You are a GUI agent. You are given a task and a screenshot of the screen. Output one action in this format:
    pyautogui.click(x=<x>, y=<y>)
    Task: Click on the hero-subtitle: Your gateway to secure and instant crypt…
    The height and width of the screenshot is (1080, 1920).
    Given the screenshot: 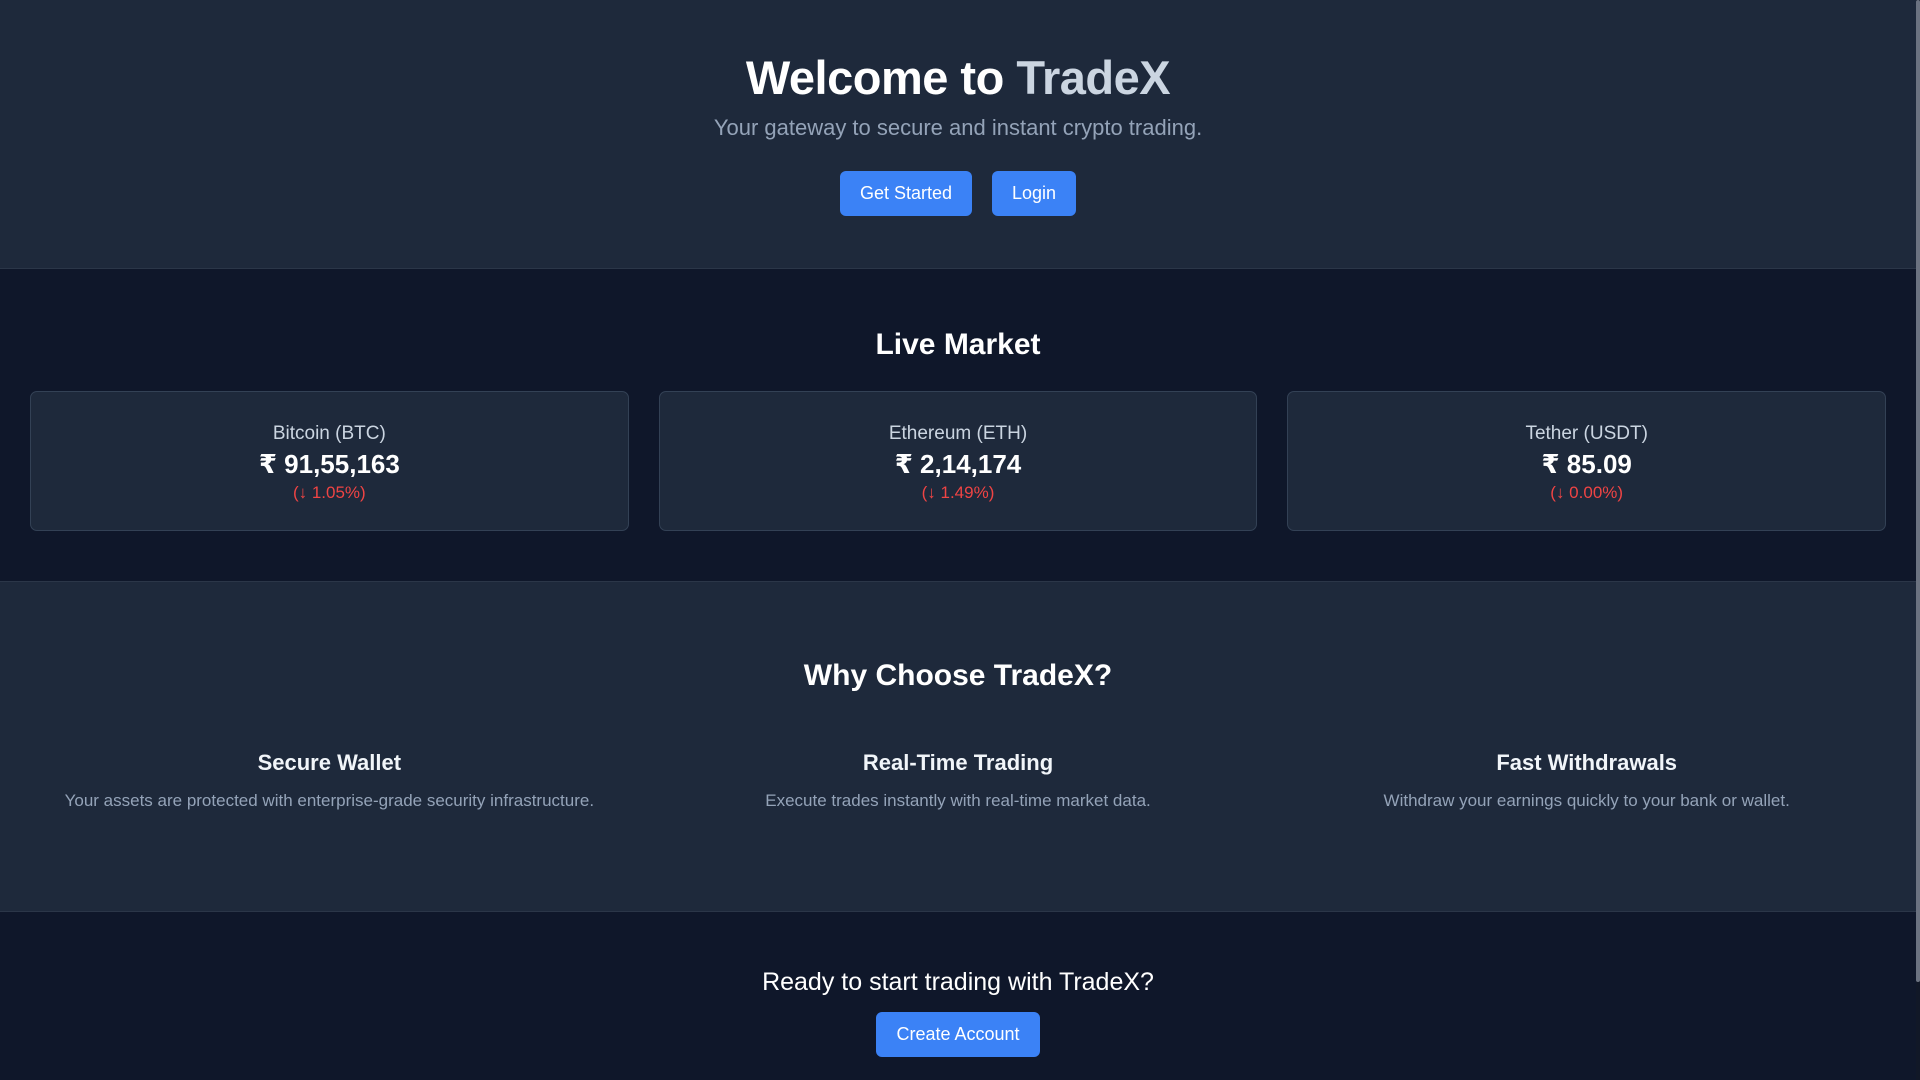 What is the action you would take?
    pyautogui.click(x=958, y=127)
    